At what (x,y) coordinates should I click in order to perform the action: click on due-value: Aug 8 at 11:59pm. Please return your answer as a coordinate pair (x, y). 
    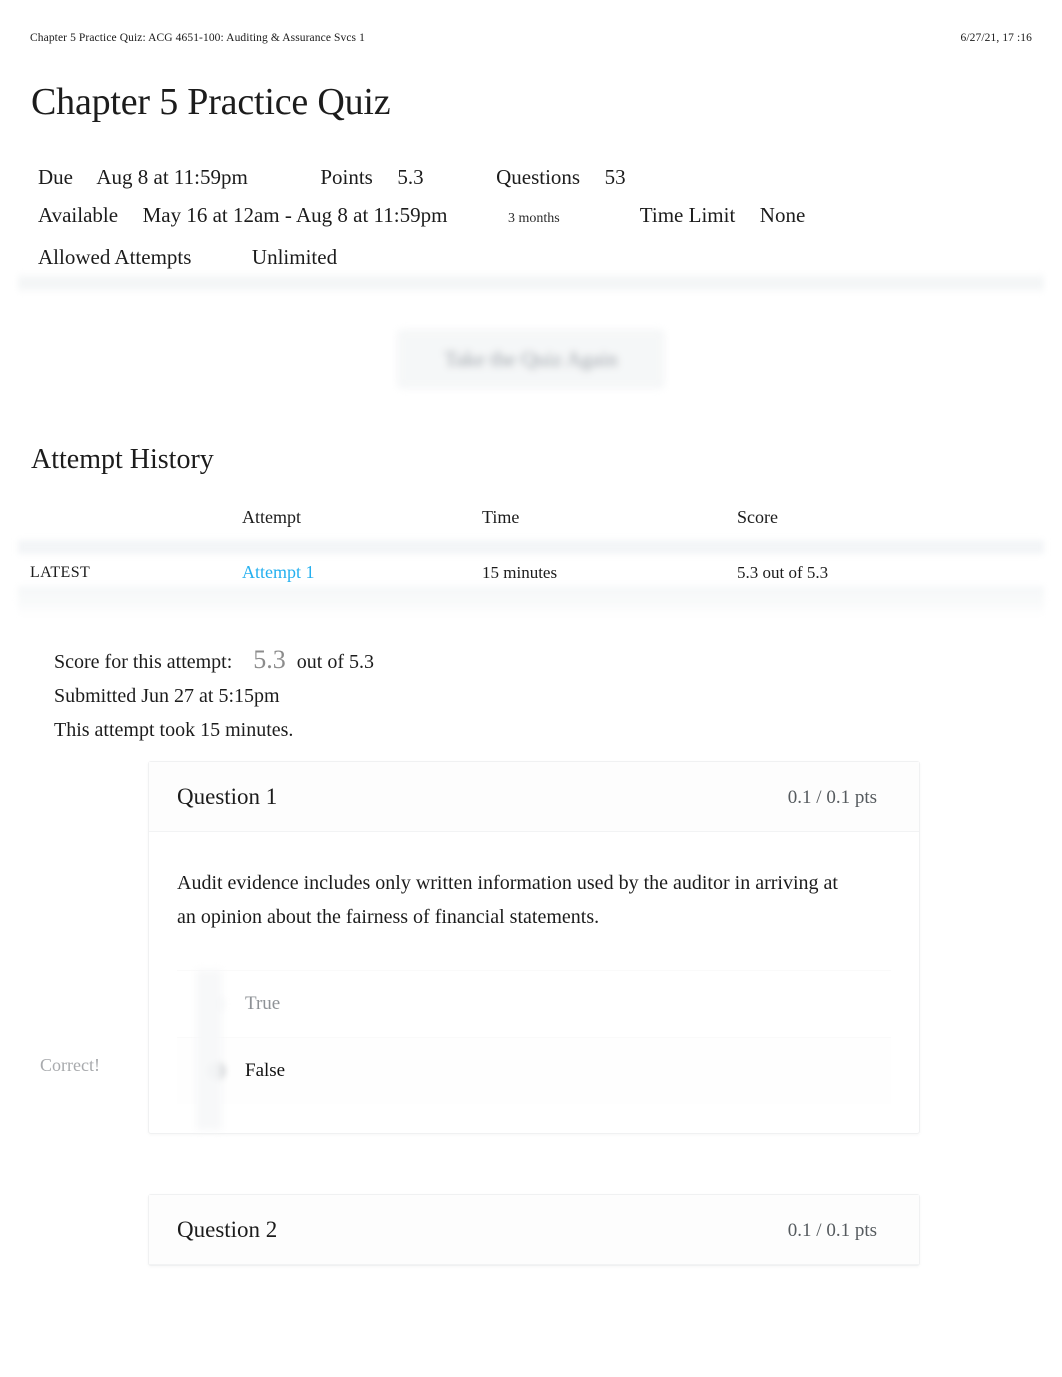
    Looking at the image, I should click on (172, 177).